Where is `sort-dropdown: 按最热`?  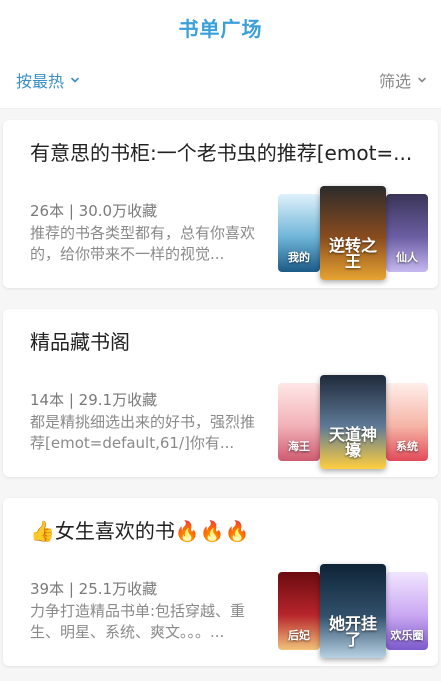 sort-dropdown: 按最热 is located at coordinates (48, 80).